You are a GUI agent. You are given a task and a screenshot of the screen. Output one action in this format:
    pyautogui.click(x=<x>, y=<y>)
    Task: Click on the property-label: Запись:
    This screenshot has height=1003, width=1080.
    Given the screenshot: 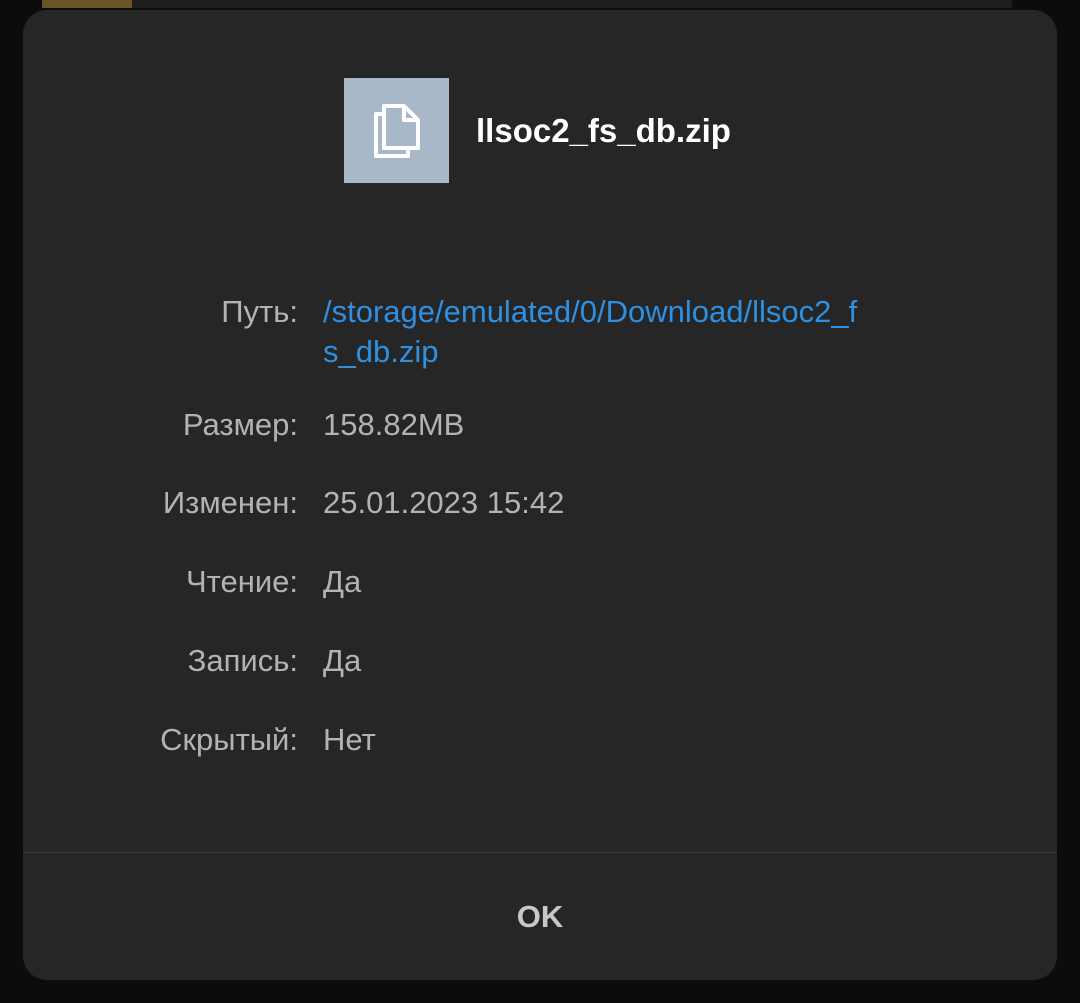 What is the action you would take?
    pyautogui.click(x=242, y=660)
    